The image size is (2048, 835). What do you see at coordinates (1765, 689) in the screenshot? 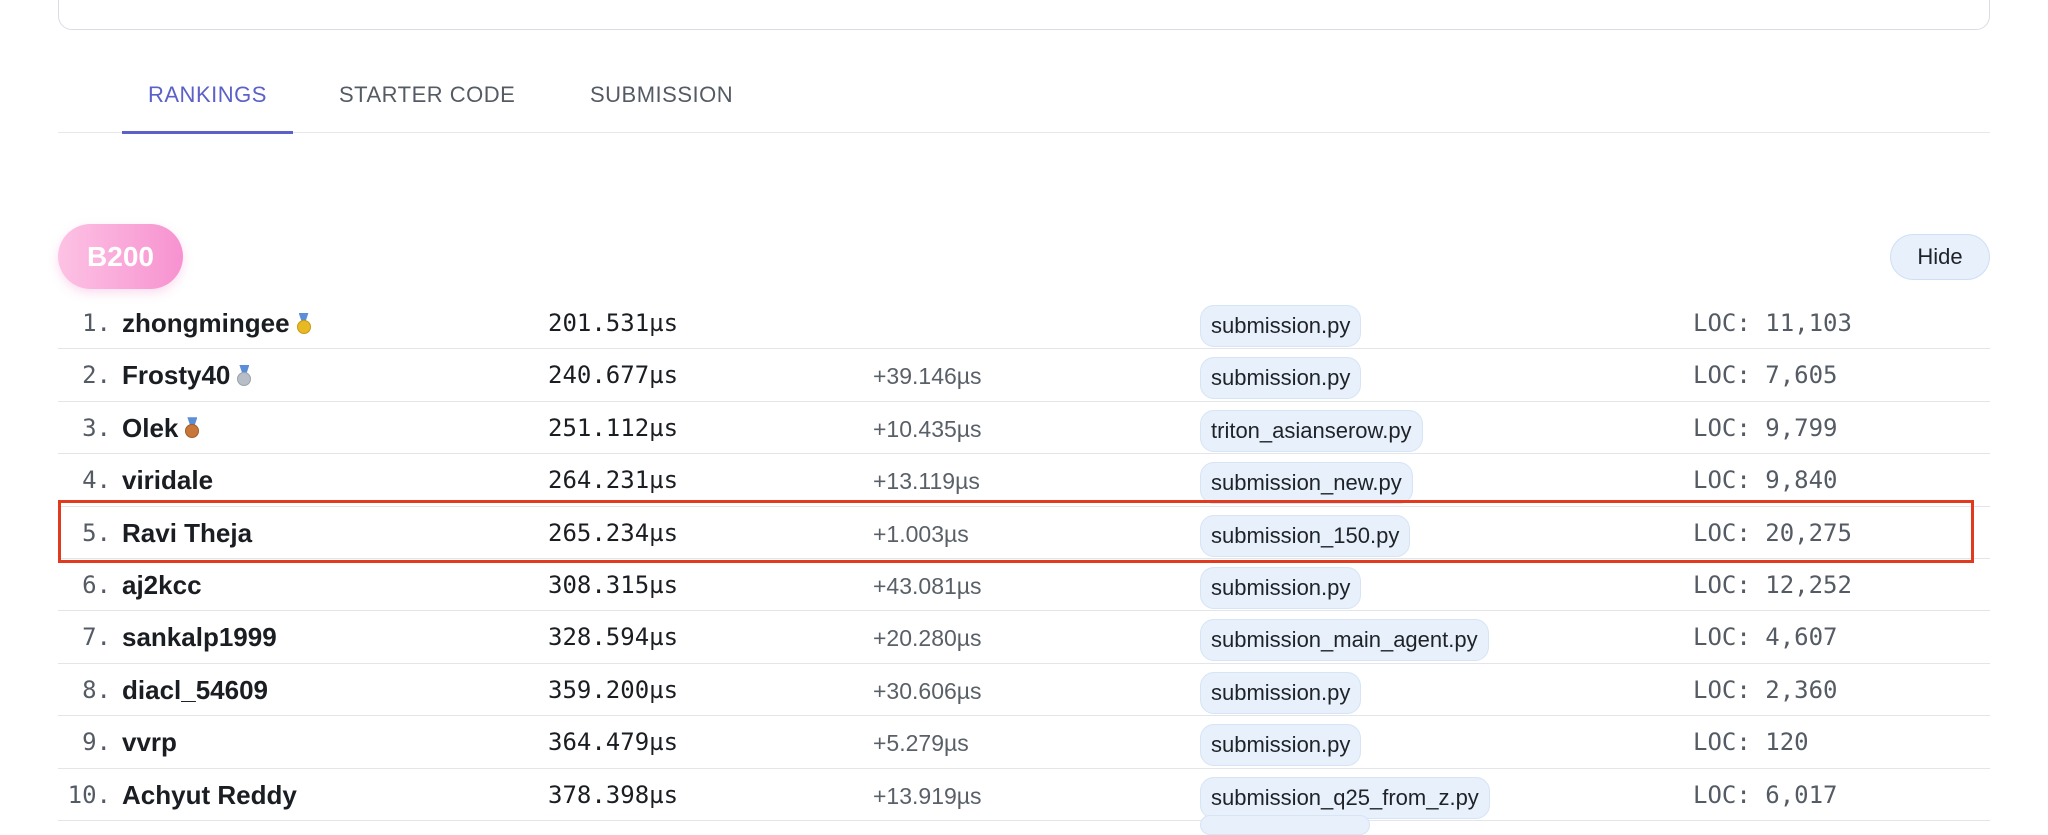
I see `lines-of-code: LOC: 2,360` at bounding box center [1765, 689].